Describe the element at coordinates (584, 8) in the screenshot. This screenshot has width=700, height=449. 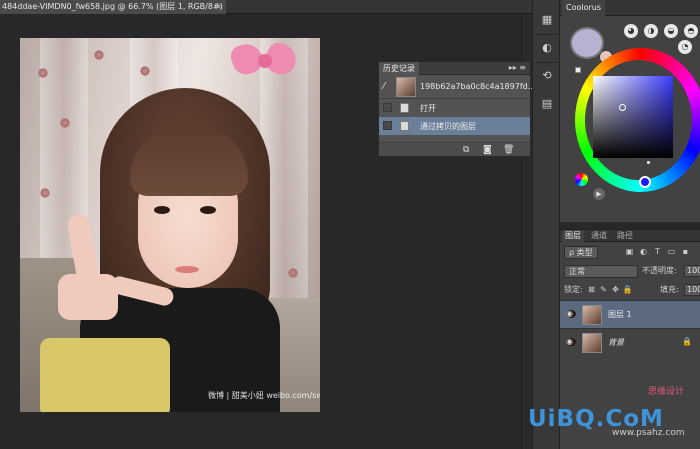
I see `coolorus-title: Coolorus` at that location.